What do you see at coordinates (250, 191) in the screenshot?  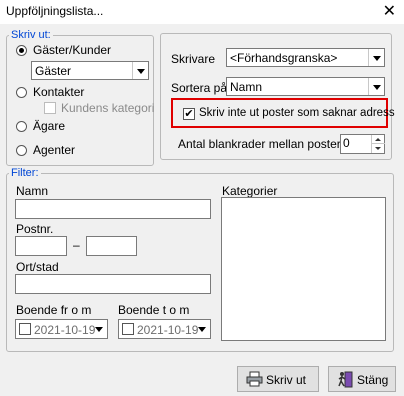 I see `kategorier-label: Kategorier` at bounding box center [250, 191].